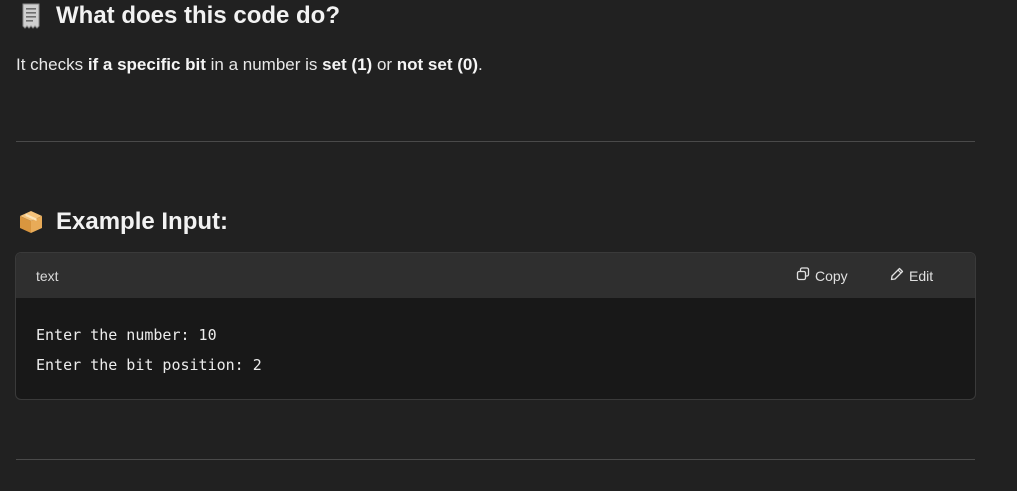  Describe the element at coordinates (198, 15) in the screenshot. I see `section-title: What does this code do?` at that location.